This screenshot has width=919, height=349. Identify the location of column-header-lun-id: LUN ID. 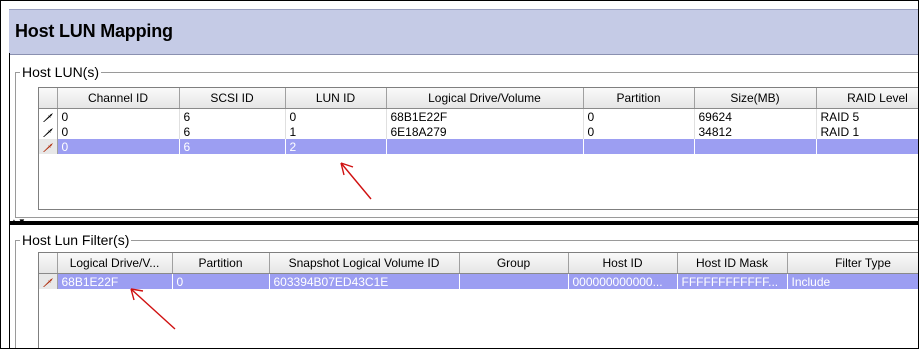
(336, 98).